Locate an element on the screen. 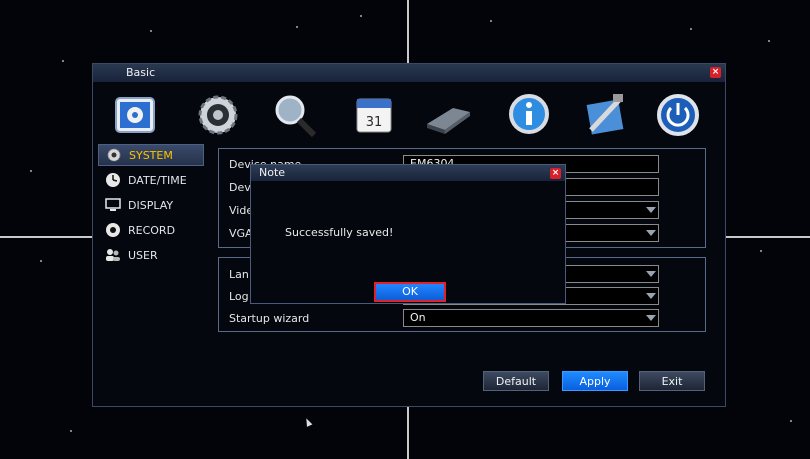  info-icon is located at coordinates (529, 115).